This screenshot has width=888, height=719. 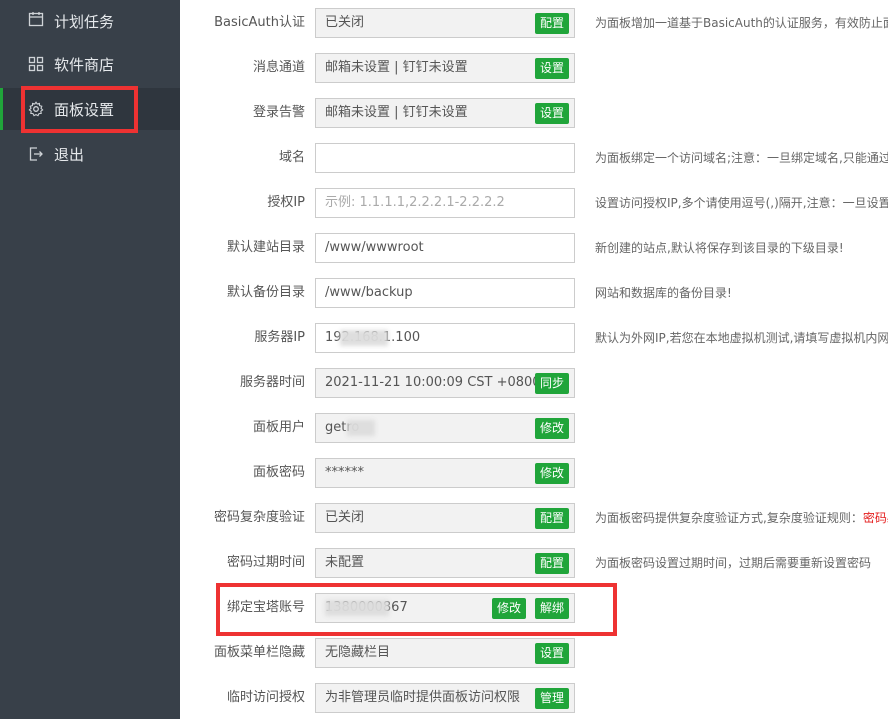 What do you see at coordinates (278, 472) in the screenshot?
I see `setting-label: 面板密码` at bounding box center [278, 472].